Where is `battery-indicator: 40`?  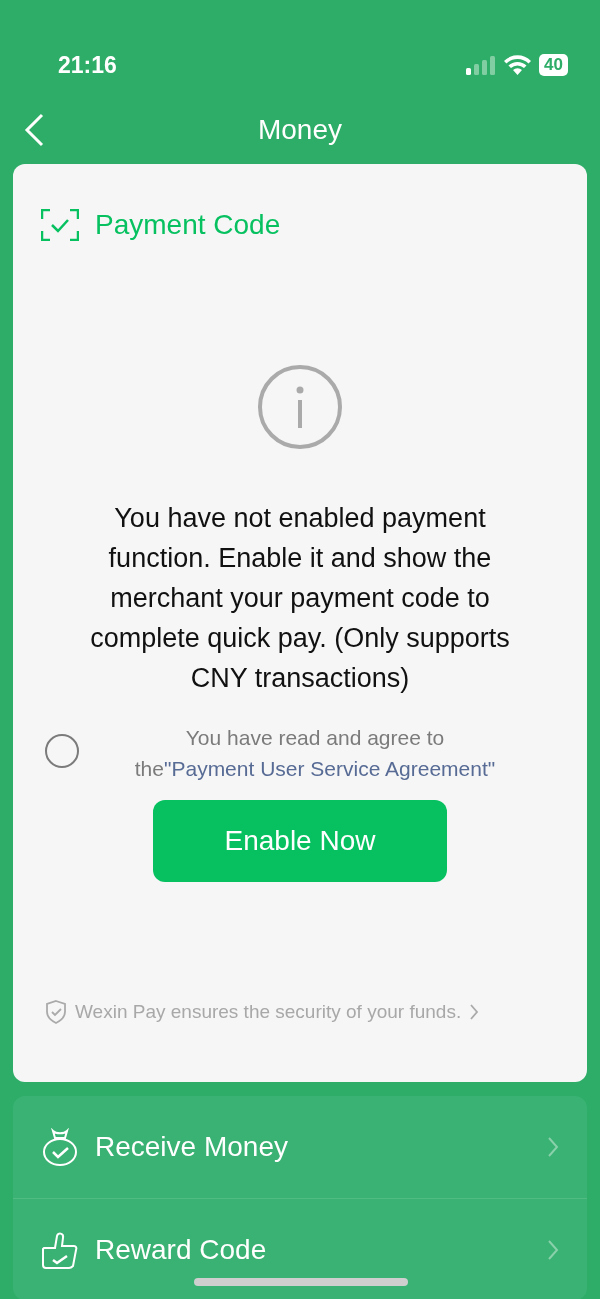 battery-indicator: 40 is located at coordinates (553, 65).